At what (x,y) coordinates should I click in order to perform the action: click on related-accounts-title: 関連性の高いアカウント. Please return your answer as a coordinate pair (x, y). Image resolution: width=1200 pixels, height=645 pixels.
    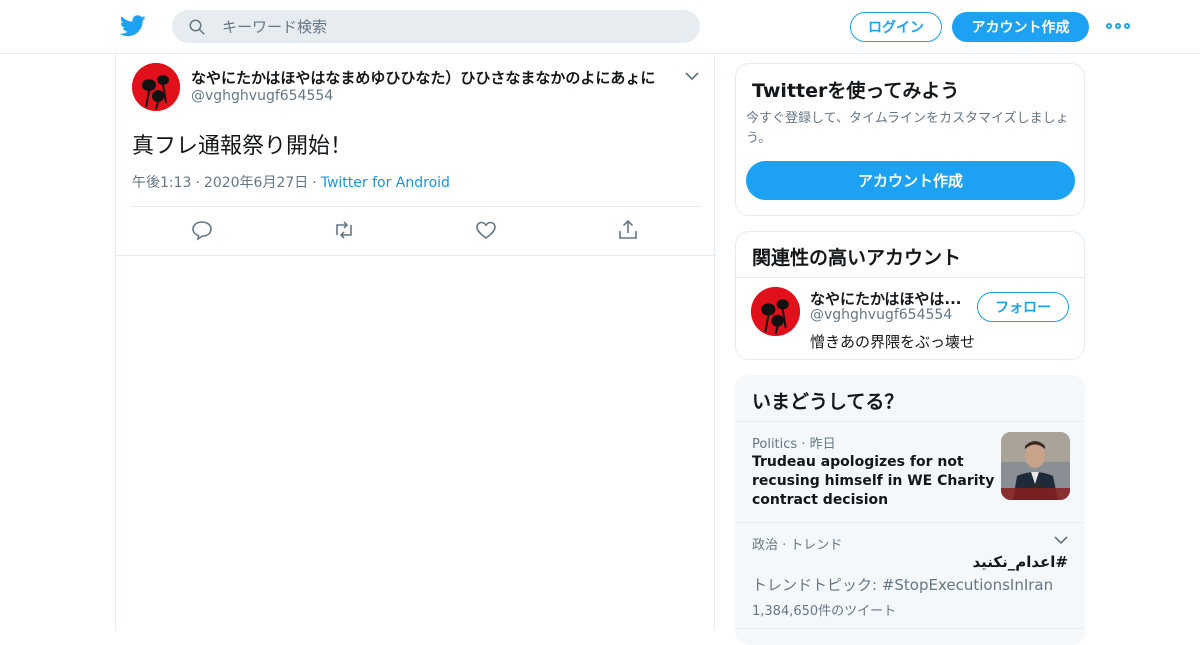
    Looking at the image, I should click on (857, 258).